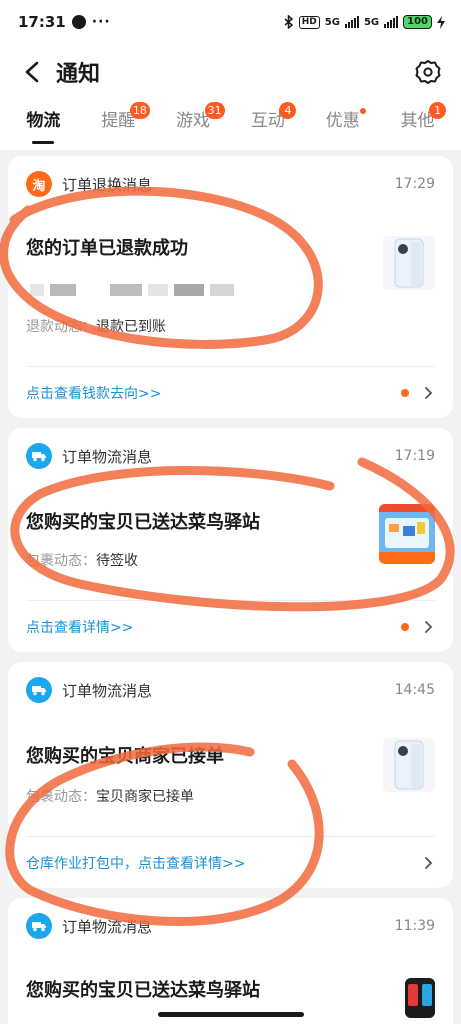 Image resolution: width=461 pixels, height=1024 pixels. I want to click on notification-dot-icon, so click(78, 22).